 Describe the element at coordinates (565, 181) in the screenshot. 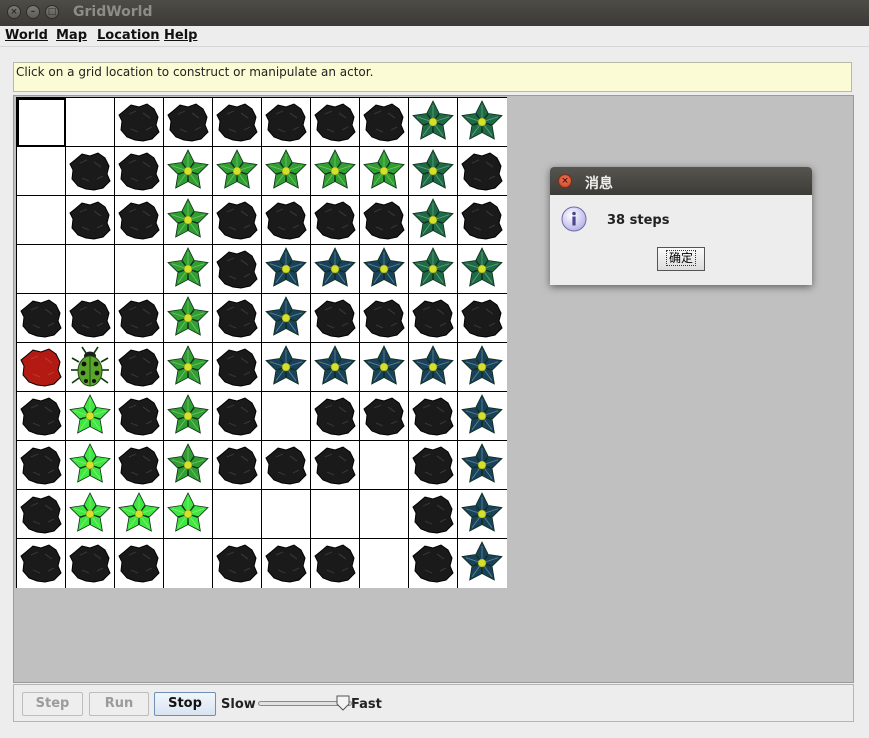

I see `dialog-close-icon: ×` at that location.